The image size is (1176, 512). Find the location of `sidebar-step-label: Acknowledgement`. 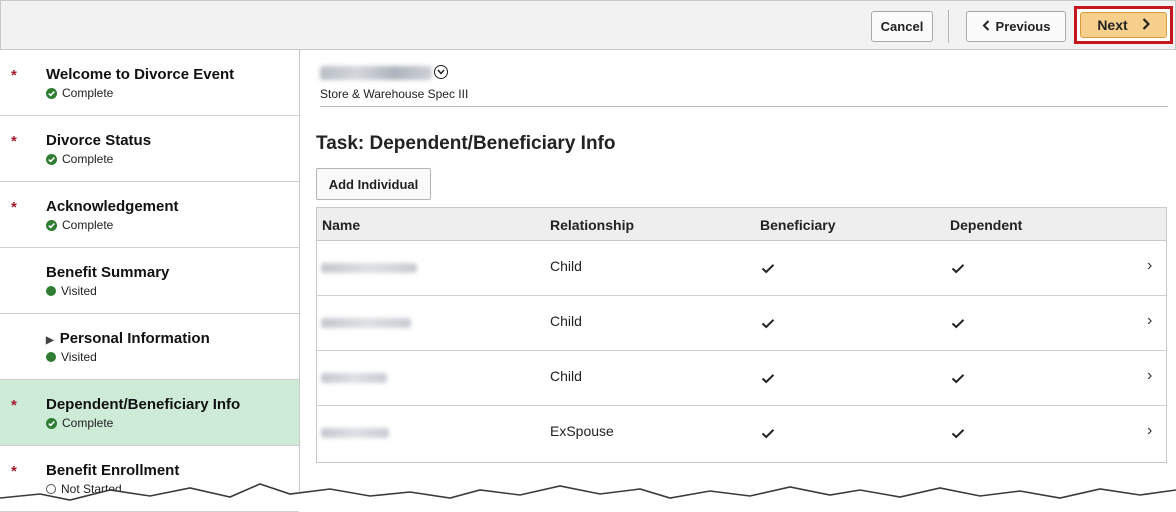

sidebar-step-label: Acknowledgement is located at coordinates (112, 206).